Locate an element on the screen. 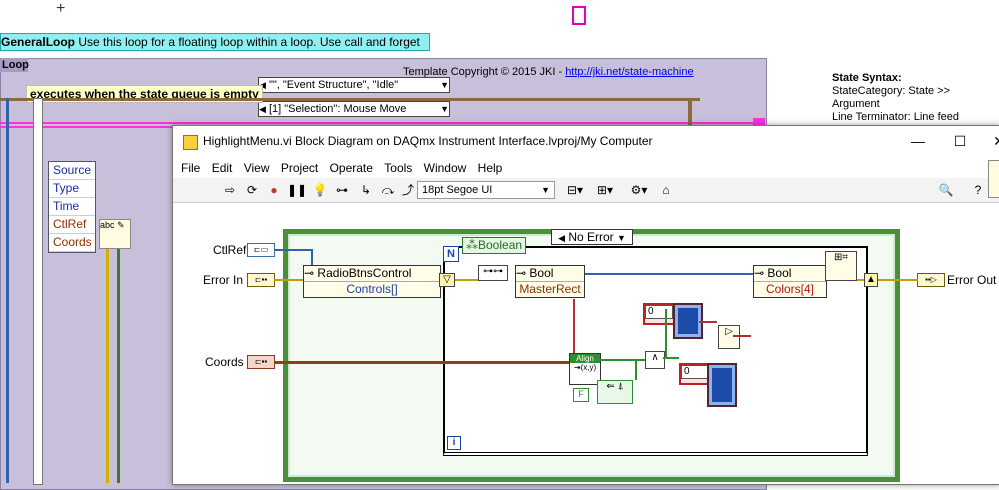  ctlref-wire is located at coordinates (293, 250).